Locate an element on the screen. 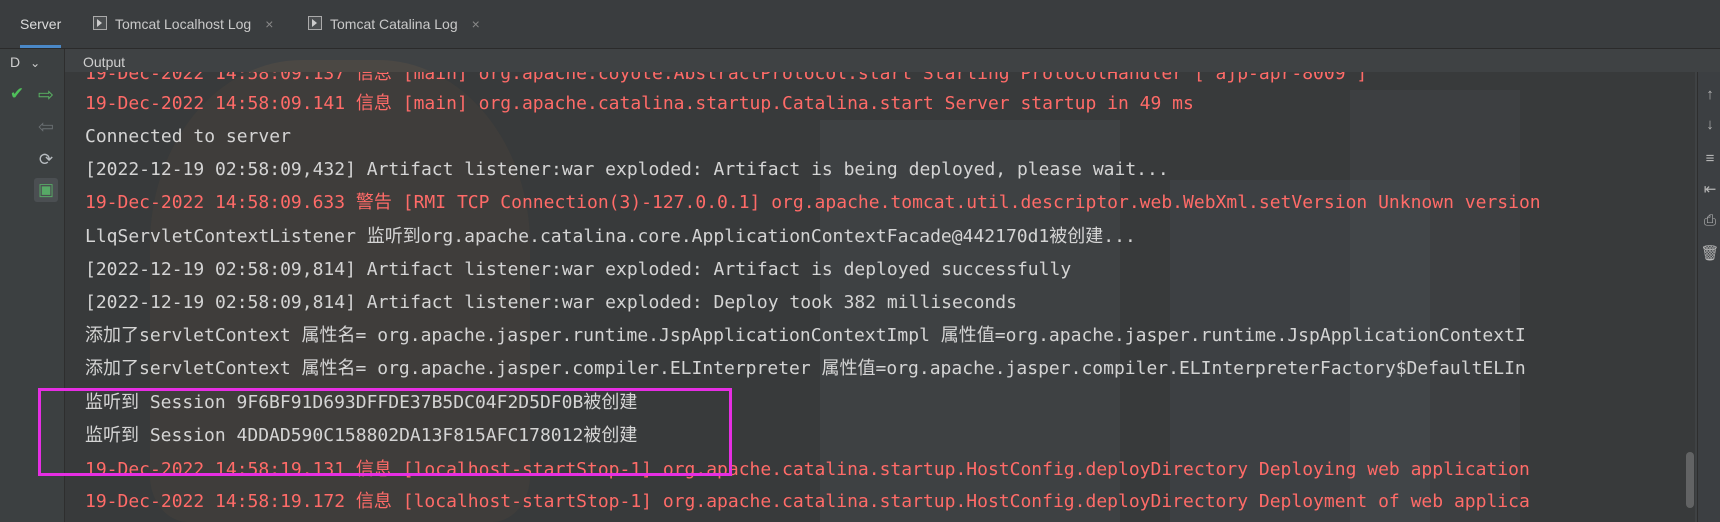 The height and width of the screenshot is (522, 1720). checkmark-icon: ✔ is located at coordinates (17, 93).